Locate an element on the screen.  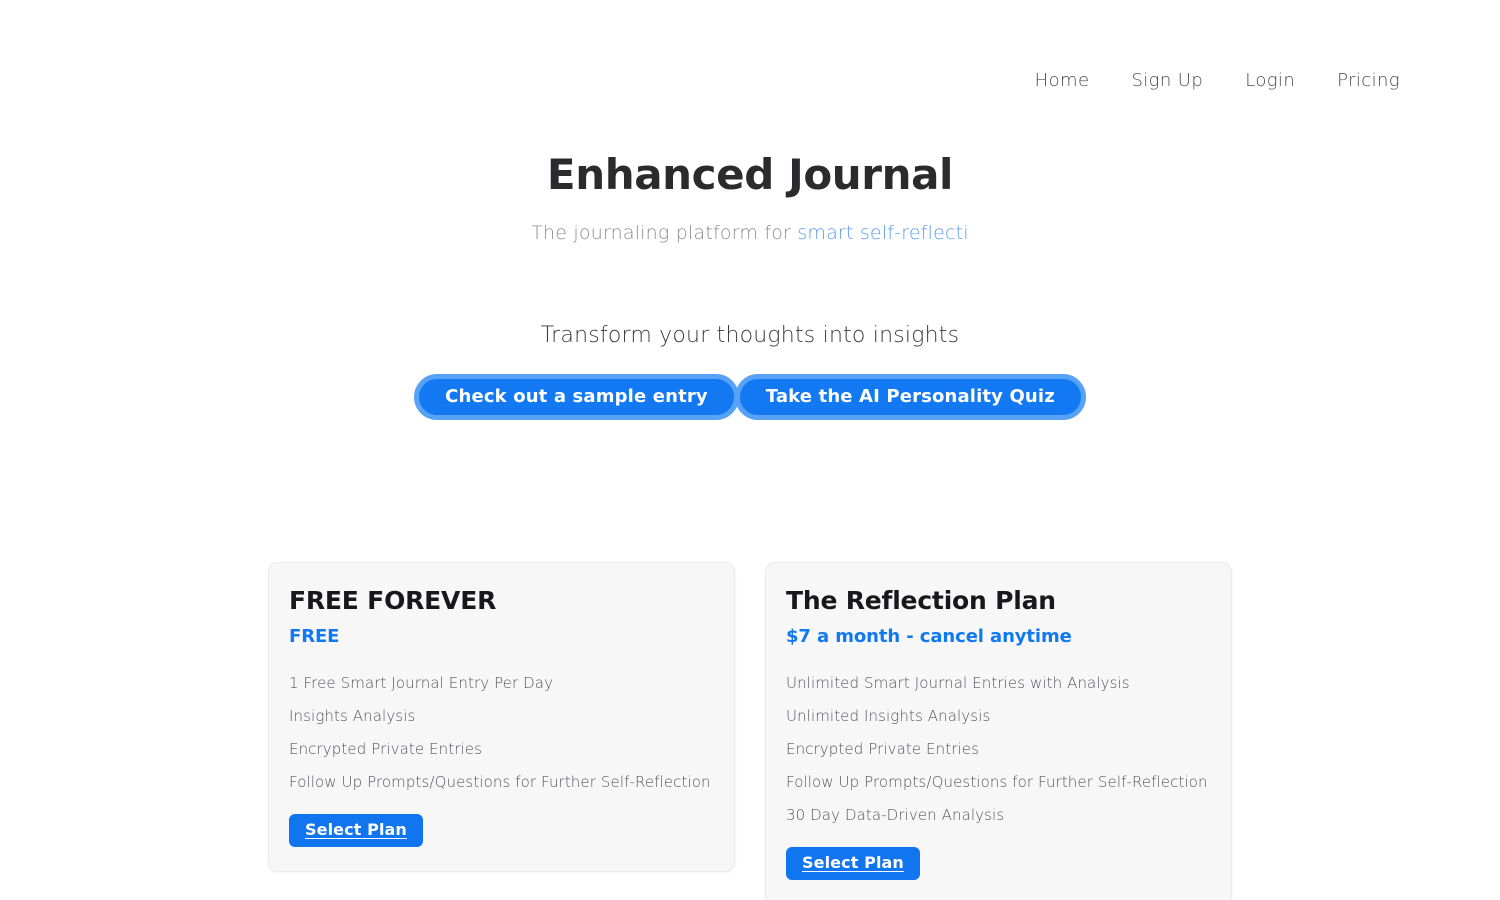
ai-personality-quiz-button: Take the AI Personality Quiz is located at coordinates (910, 396).